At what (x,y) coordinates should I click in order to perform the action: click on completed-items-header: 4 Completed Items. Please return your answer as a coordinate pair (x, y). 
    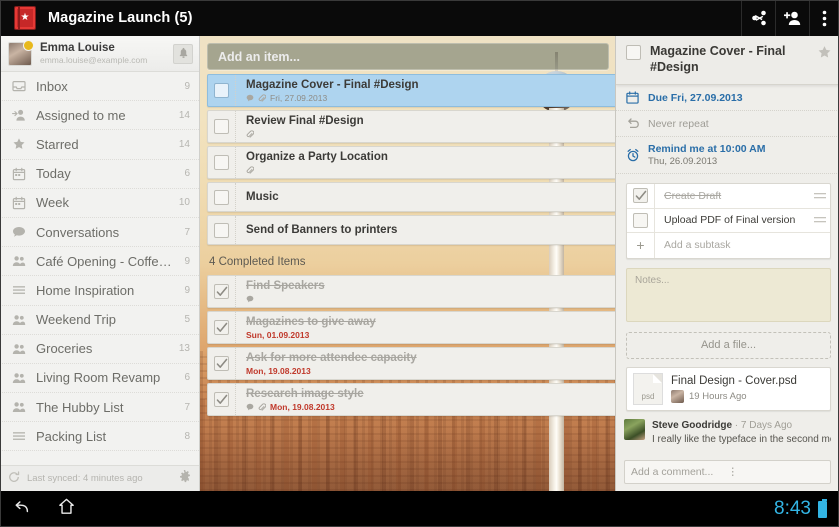
    Looking at the image, I should click on (257, 262).